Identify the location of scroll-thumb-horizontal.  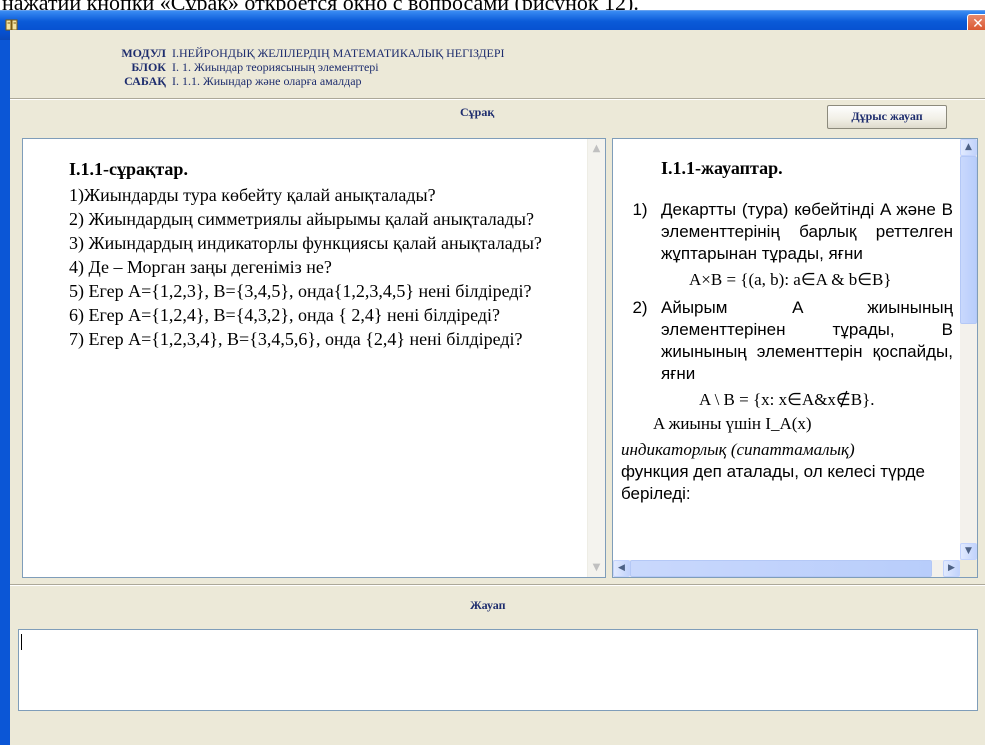
(781, 568).